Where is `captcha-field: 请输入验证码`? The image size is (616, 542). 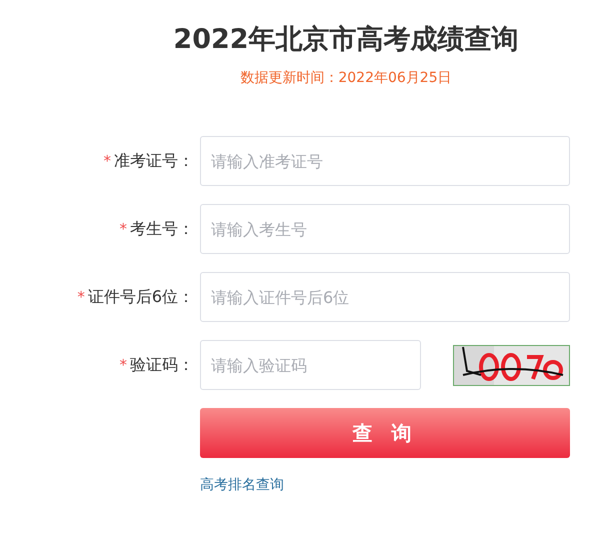
captcha-field: 请输入验证码 is located at coordinates (310, 365).